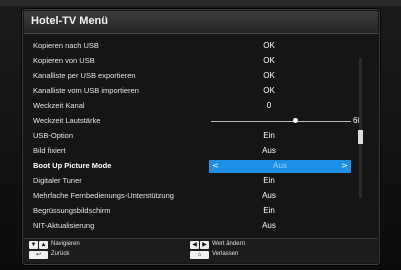 The width and height of the screenshot is (401, 270). I want to click on menu-row-kopieren-nach-usb: Kopieren nach USB OK, so click(194, 47).